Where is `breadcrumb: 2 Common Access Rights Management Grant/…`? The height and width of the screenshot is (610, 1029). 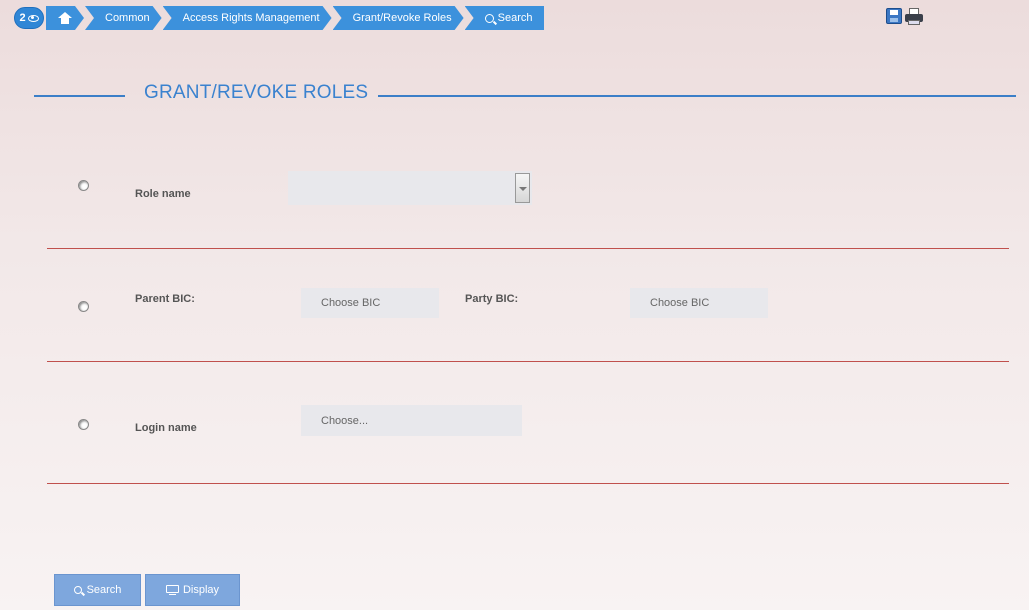
breadcrumb: 2 Common Access Rights Management Grant/… is located at coordinates (279, 18).